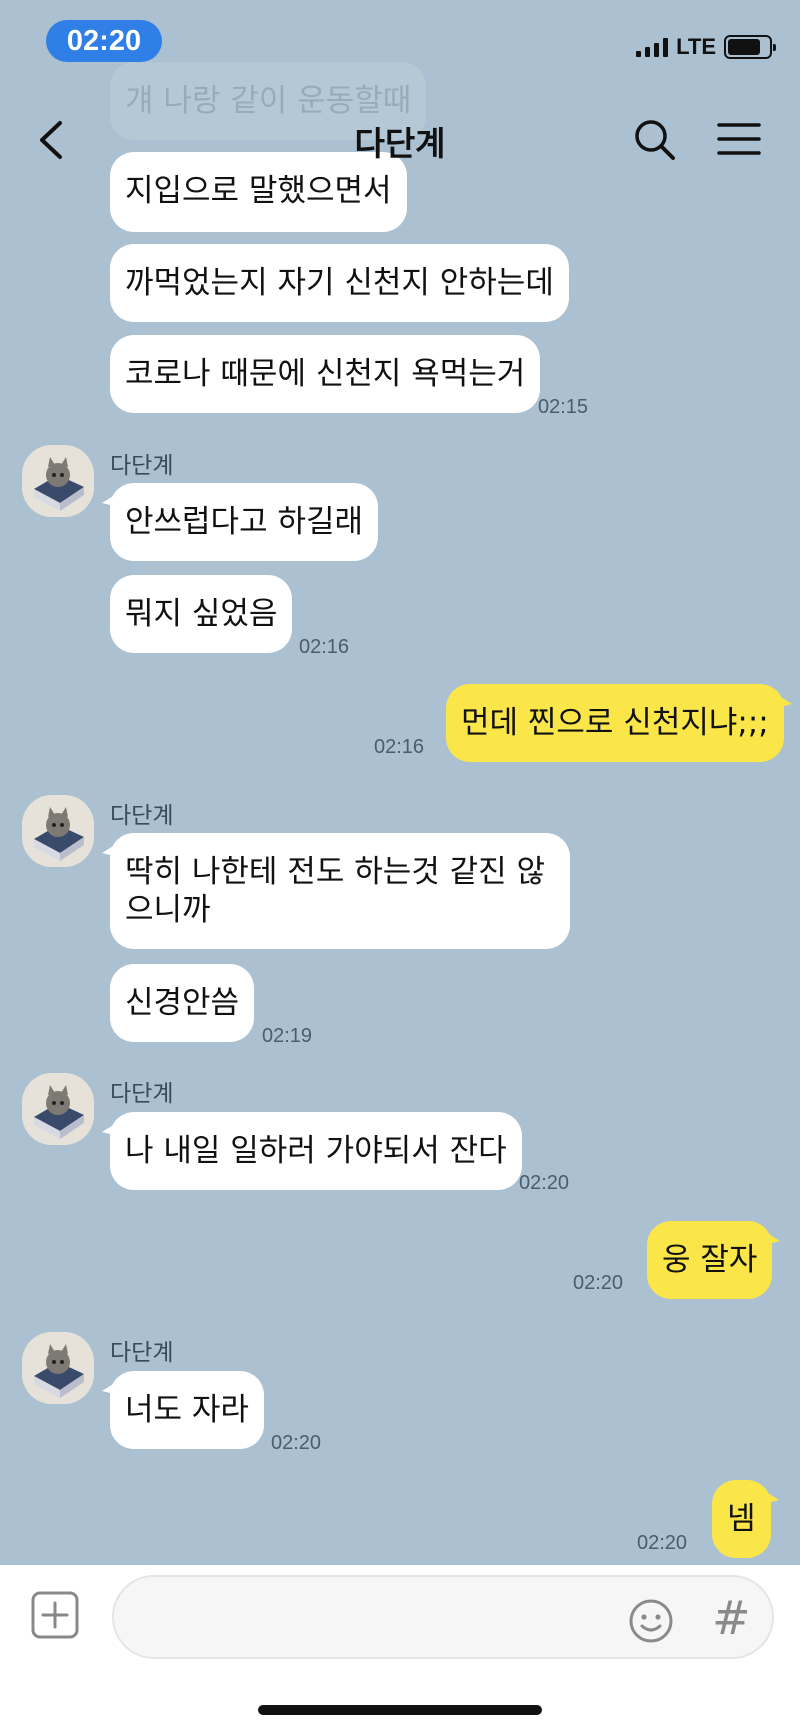 This screenshot has height=1732, width=800. I want to click on message-bubble: 까먹었는지 자기 신천지 안하는데, so click(339, 283).